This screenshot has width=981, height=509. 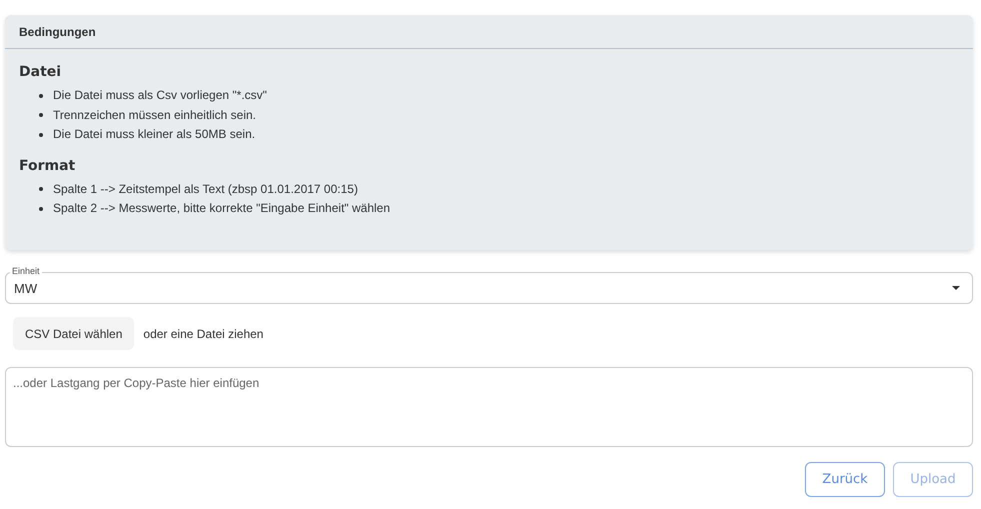 What do you see at coordinates (26, 288) in the screenshot?
I see `select-value: MW` at bounding box center [26, 288].